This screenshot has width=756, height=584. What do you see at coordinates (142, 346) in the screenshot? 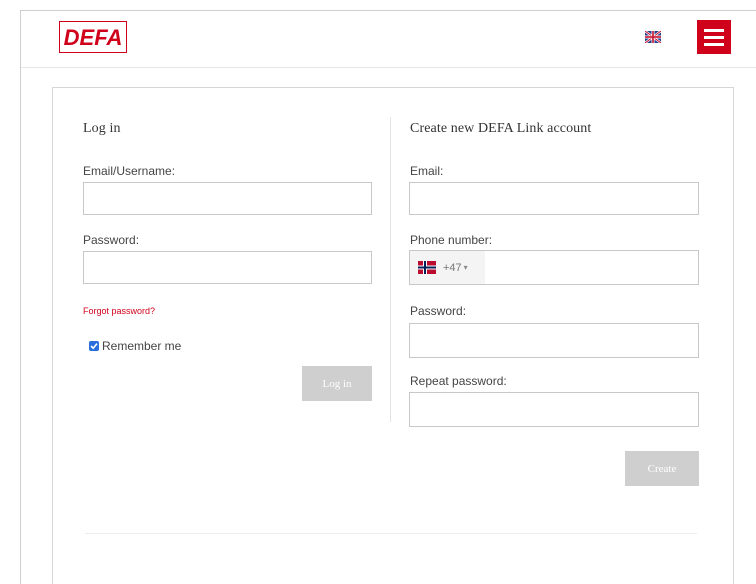
I see `remember-me-label: Remember me` at bounding box center [142, 346].